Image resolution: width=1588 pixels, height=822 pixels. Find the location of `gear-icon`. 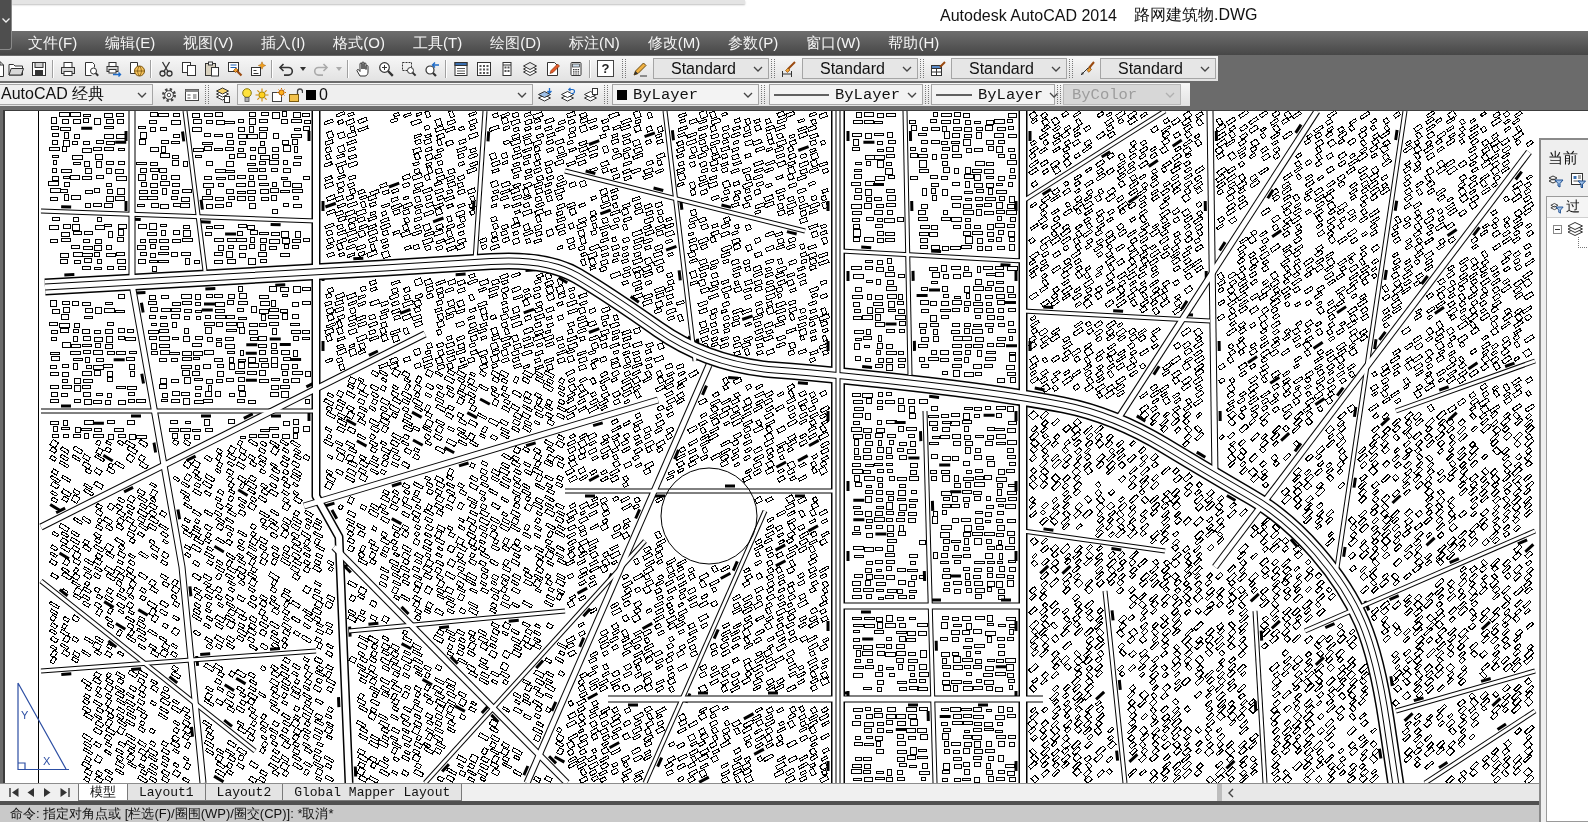

gear-icon is located at coordinates (168, 94).